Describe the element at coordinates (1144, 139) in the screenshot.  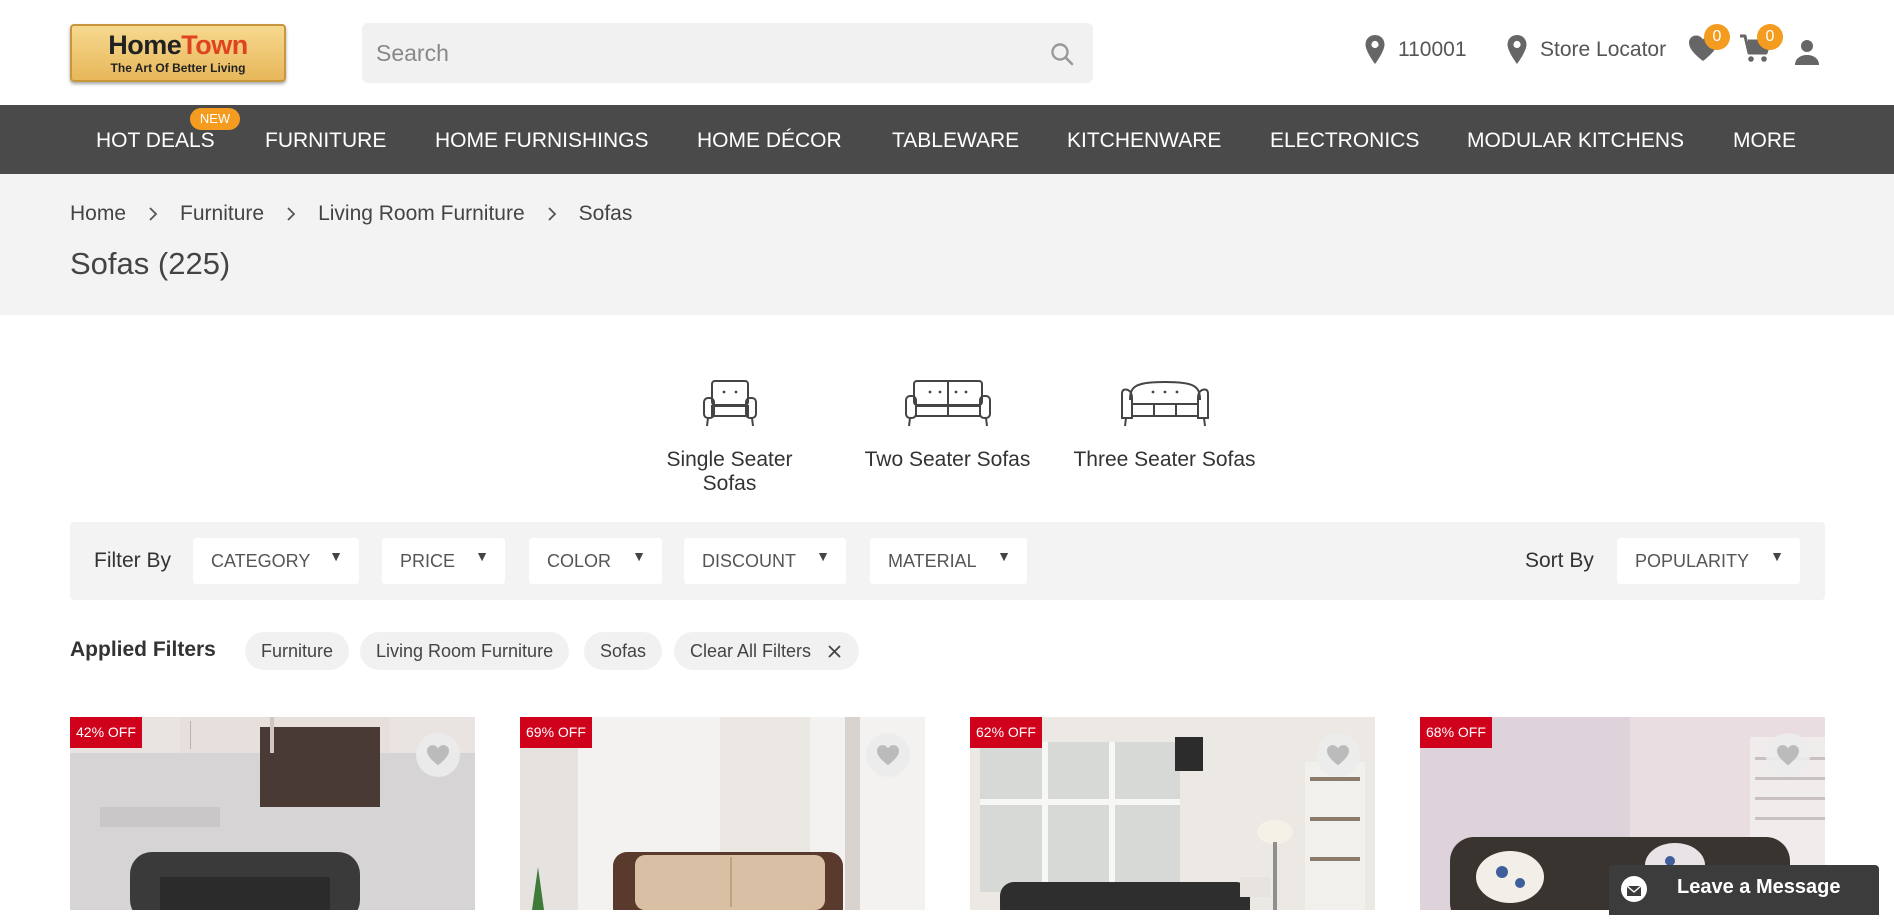
I see `nav-kitchenware: KITCHENWARE` at that location.